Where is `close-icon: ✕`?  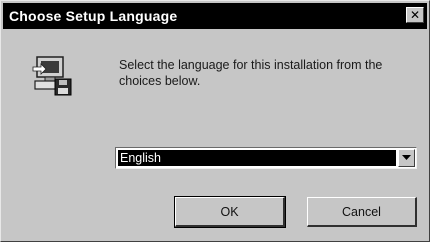
close-icon: ✕ is located at coordinates (415, 15).